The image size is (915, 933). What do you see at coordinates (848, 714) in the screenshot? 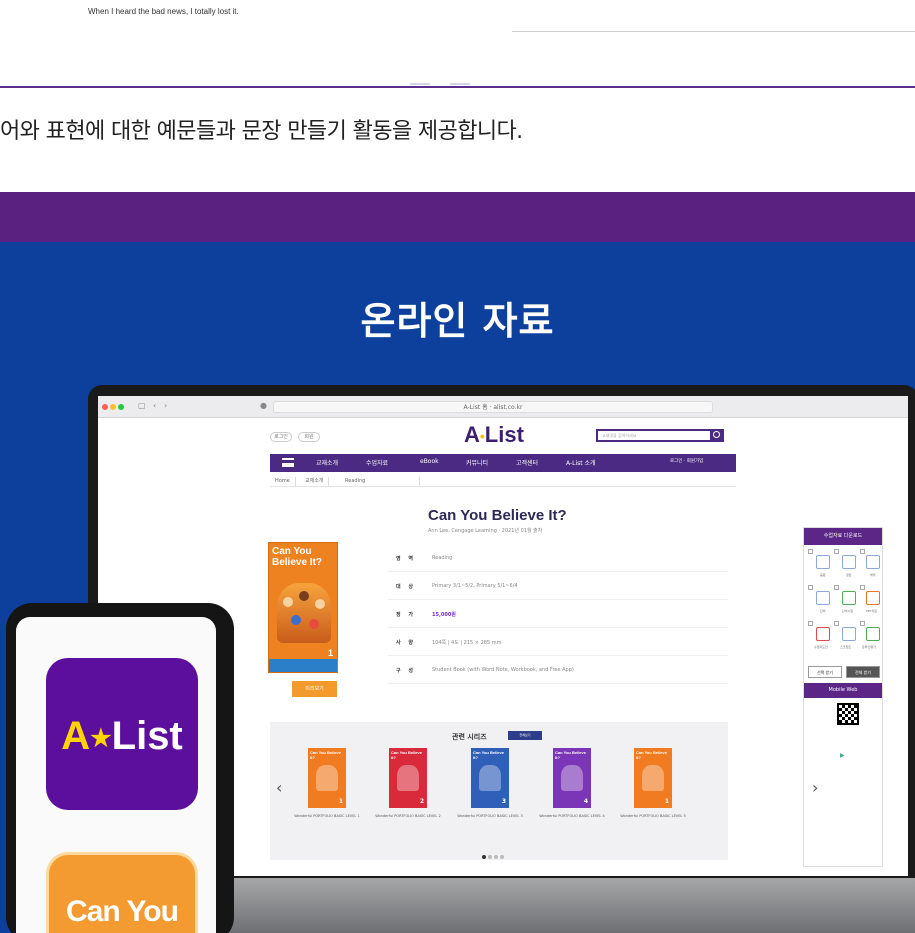
I see `qr-code-icon` at bounding box center [848, 714].